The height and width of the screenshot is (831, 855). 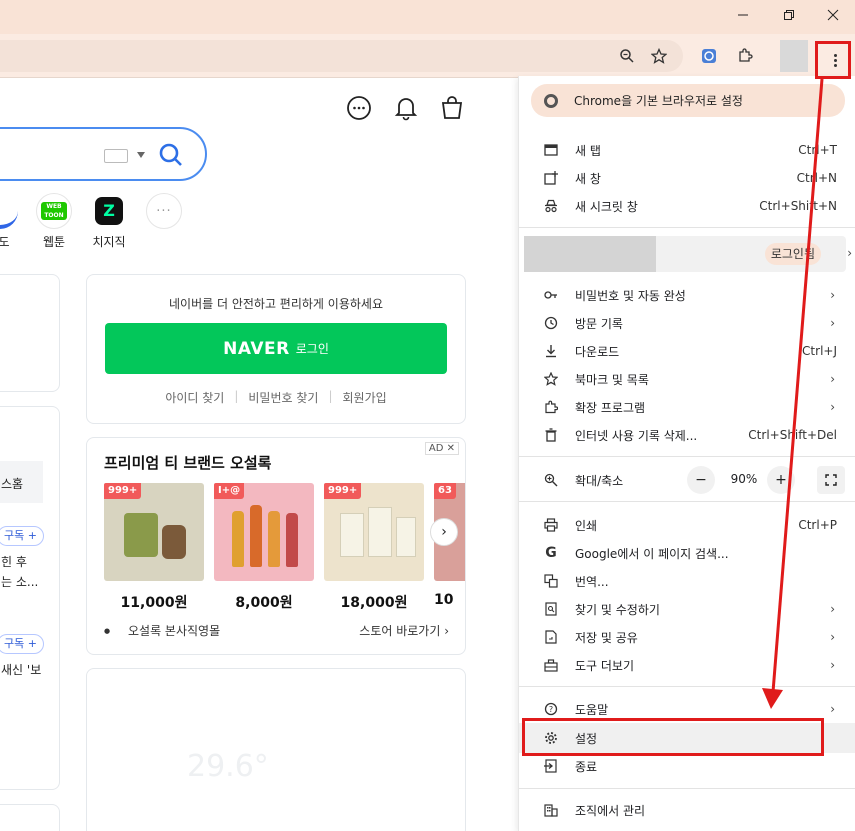 What do you see at coordinates (109, 211) in the screenshot?
I see `chzzk-icon: Z` at bounding box center [109, 211].